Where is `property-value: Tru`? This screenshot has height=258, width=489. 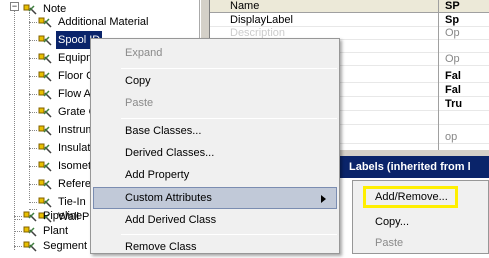 property-value: Tru is located at coordinates (454, 104).